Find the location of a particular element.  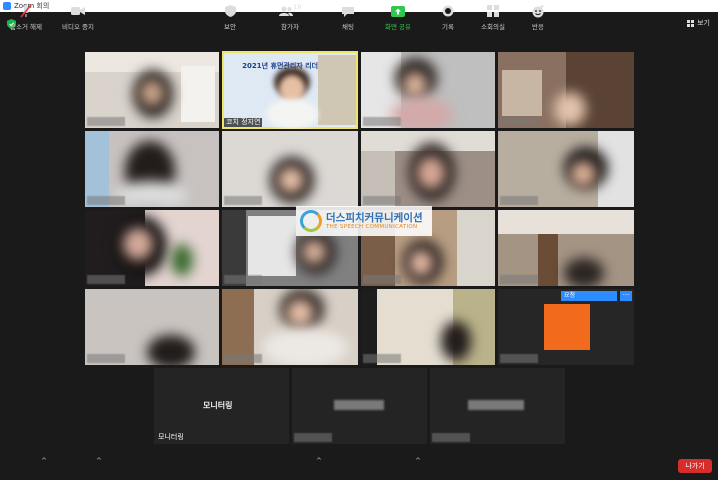

meeting-toolbar is located at coordinates (359, 463).